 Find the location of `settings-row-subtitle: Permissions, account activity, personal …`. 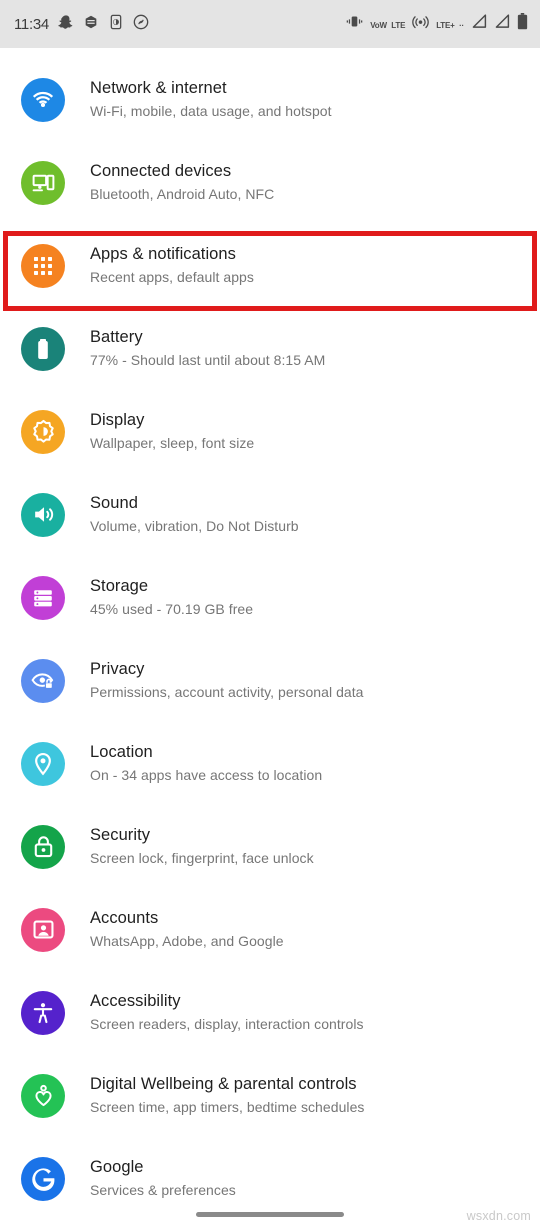

settings-row-subtitle: Permissions, account activity, personal … is located at coordinates (227, 692).